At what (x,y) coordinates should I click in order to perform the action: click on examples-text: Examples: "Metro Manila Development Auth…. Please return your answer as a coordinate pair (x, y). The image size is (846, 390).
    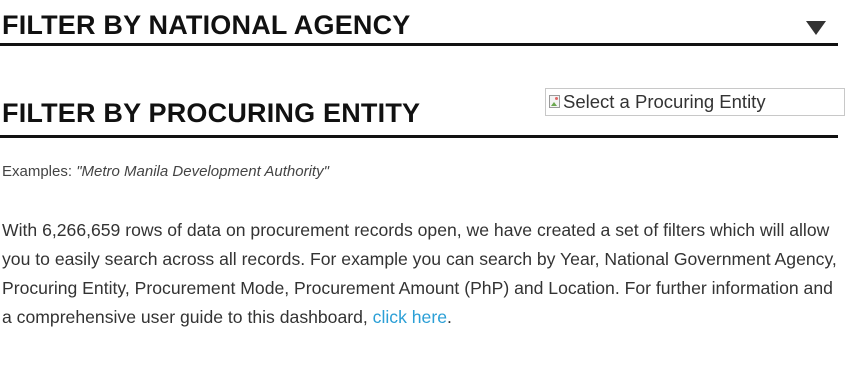
    Looking at the image, I should click on (165, 171).